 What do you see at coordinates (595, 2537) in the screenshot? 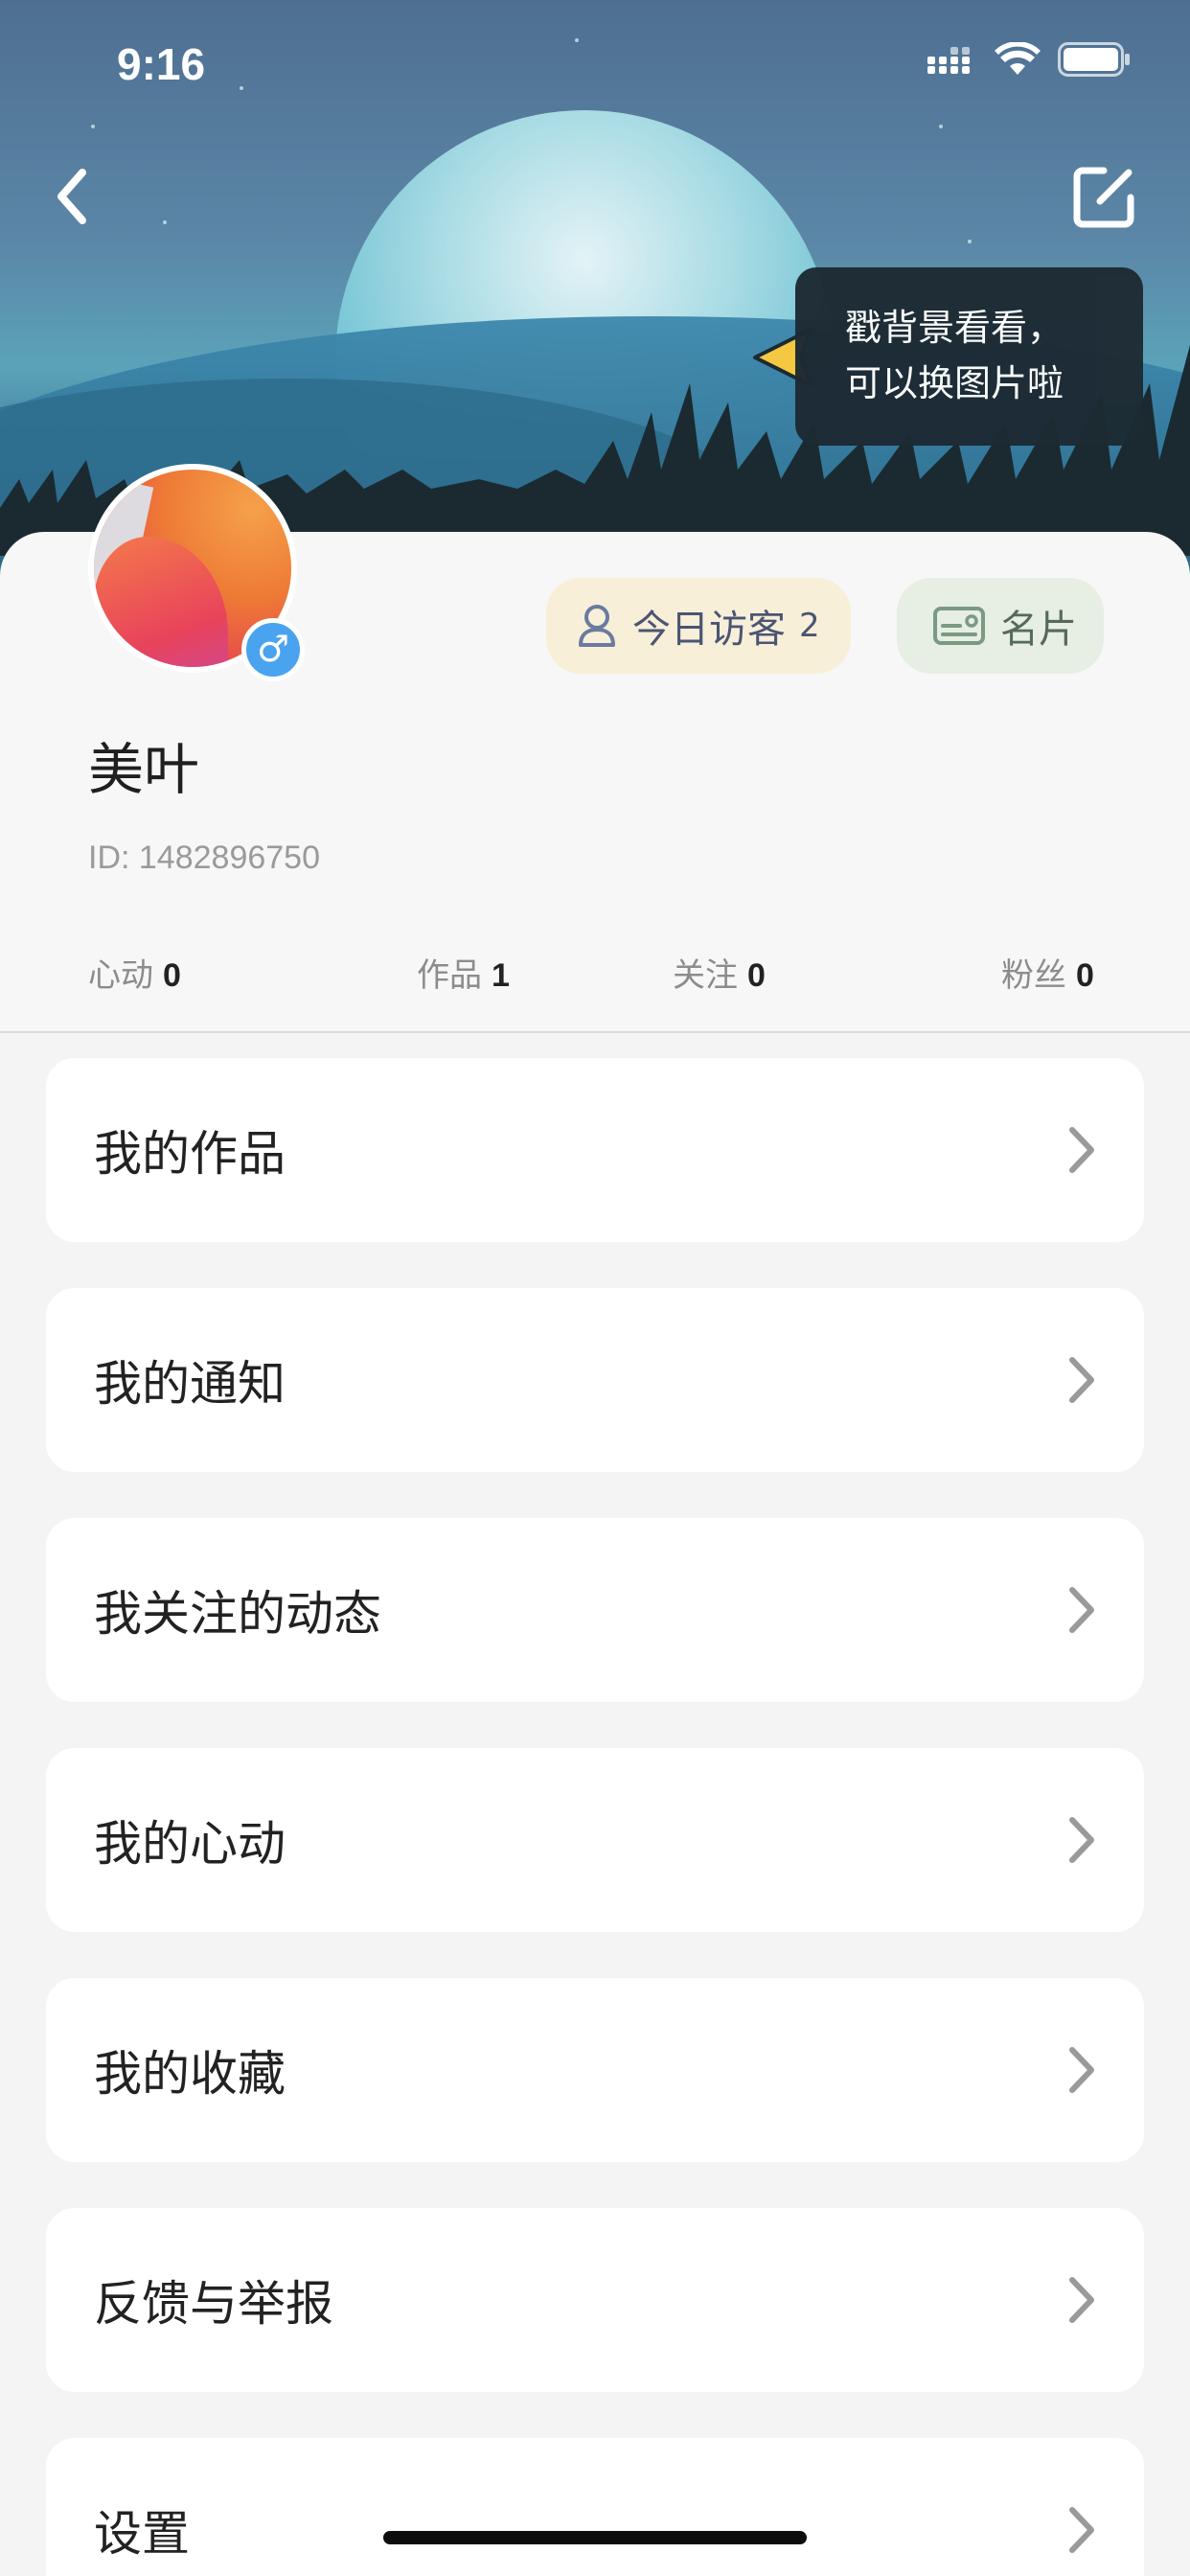
I see `home-indicator` at bounding box center [595, 2537].